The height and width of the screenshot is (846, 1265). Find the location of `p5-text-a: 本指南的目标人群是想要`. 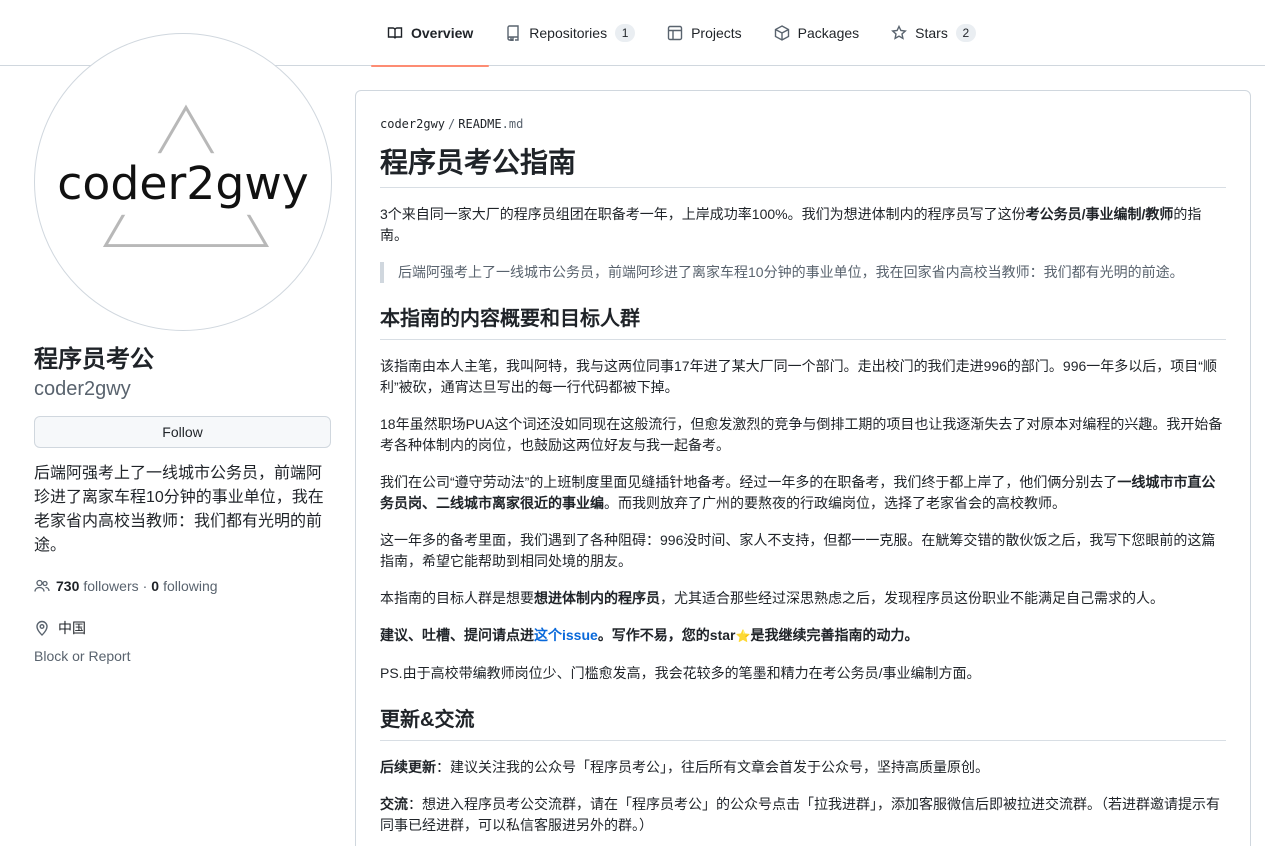

p5-text-a: 本指南的目标人群是想要 is located at coordinates (457, 598).